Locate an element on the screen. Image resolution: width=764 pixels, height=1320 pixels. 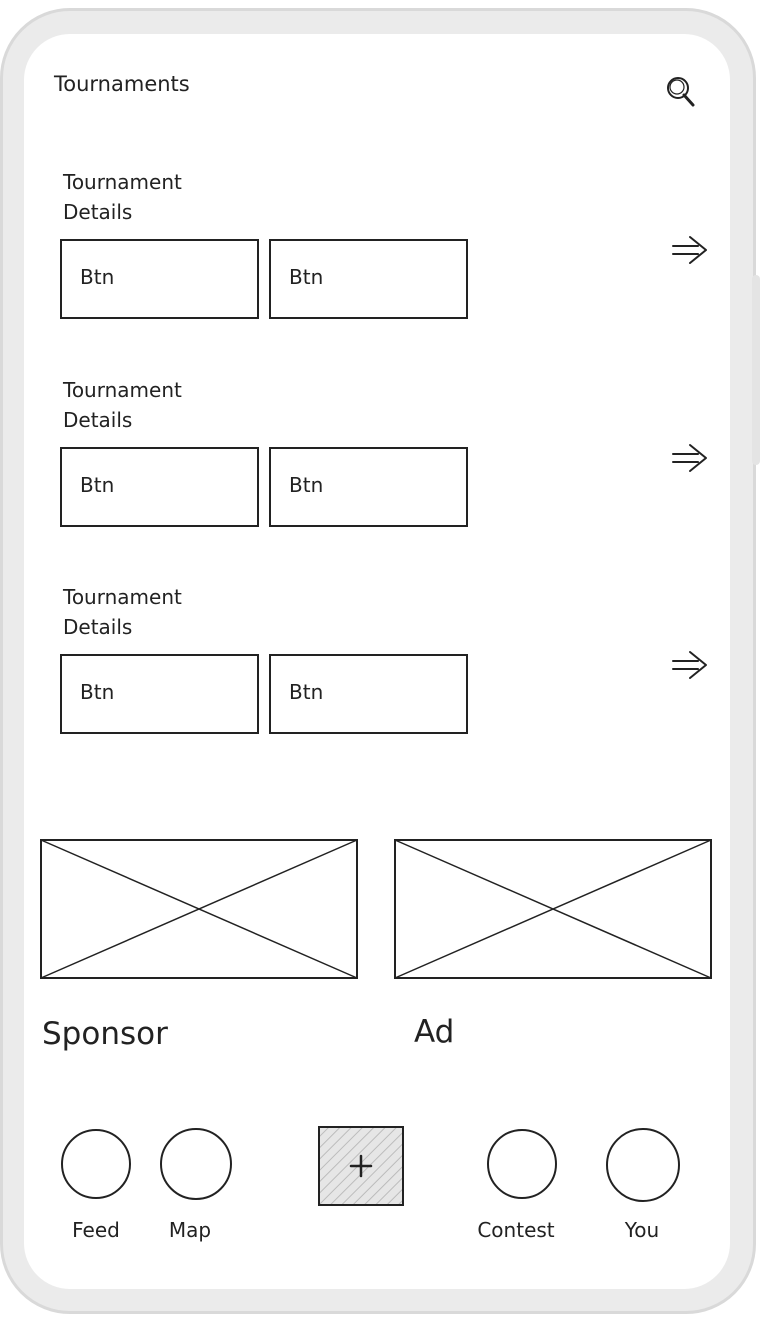
sponsor-label: Sponsor is located at coordinates (105, 1034).